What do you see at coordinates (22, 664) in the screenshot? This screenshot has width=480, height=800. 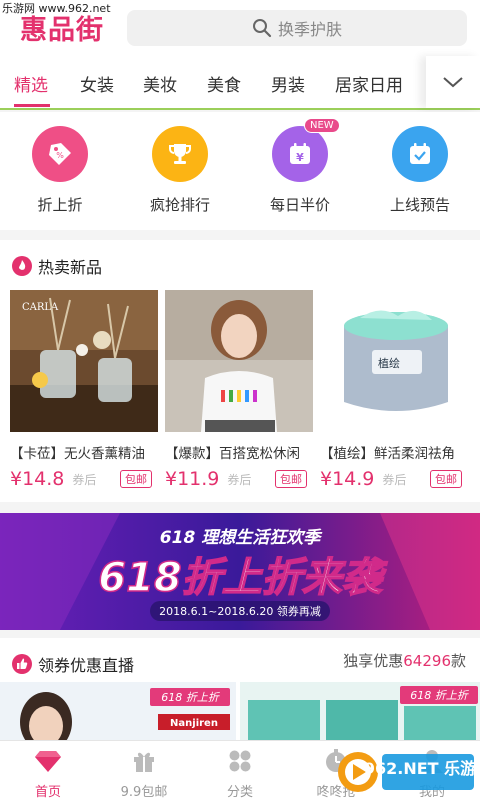 I see `thumbs-up-icon` at bounding box center [22, 664].